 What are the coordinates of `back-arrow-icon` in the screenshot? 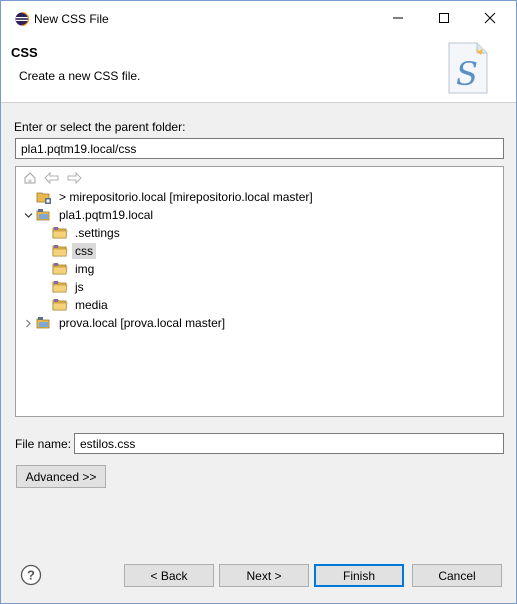 It's located at (52, 178).